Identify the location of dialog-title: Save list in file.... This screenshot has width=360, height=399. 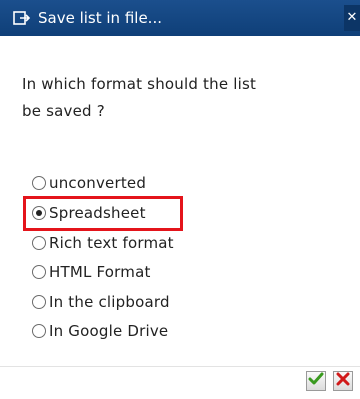
(100, 18).